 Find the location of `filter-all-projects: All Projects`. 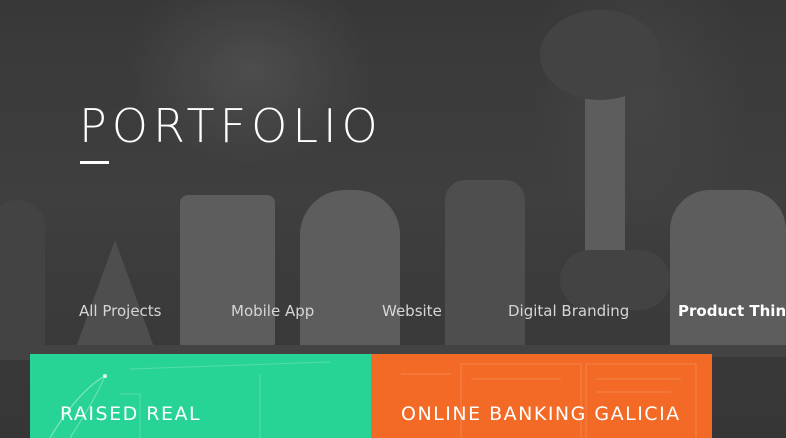

filter-all-projects: All Projects is located at coordinates (120, 311).